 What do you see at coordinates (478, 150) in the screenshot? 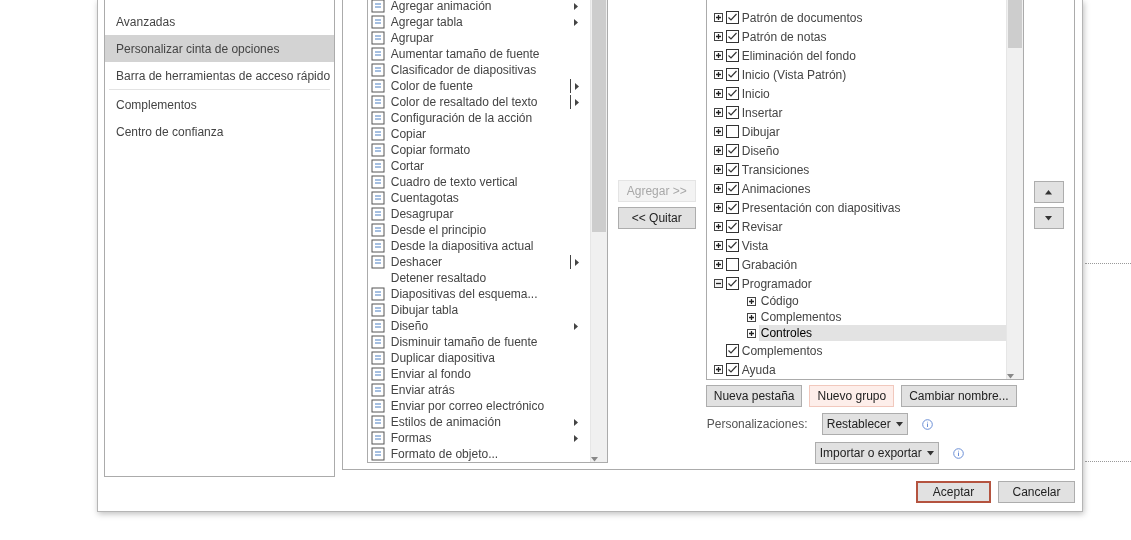
I see `command-row: Copiar formato` at bounding box center [478, 150].